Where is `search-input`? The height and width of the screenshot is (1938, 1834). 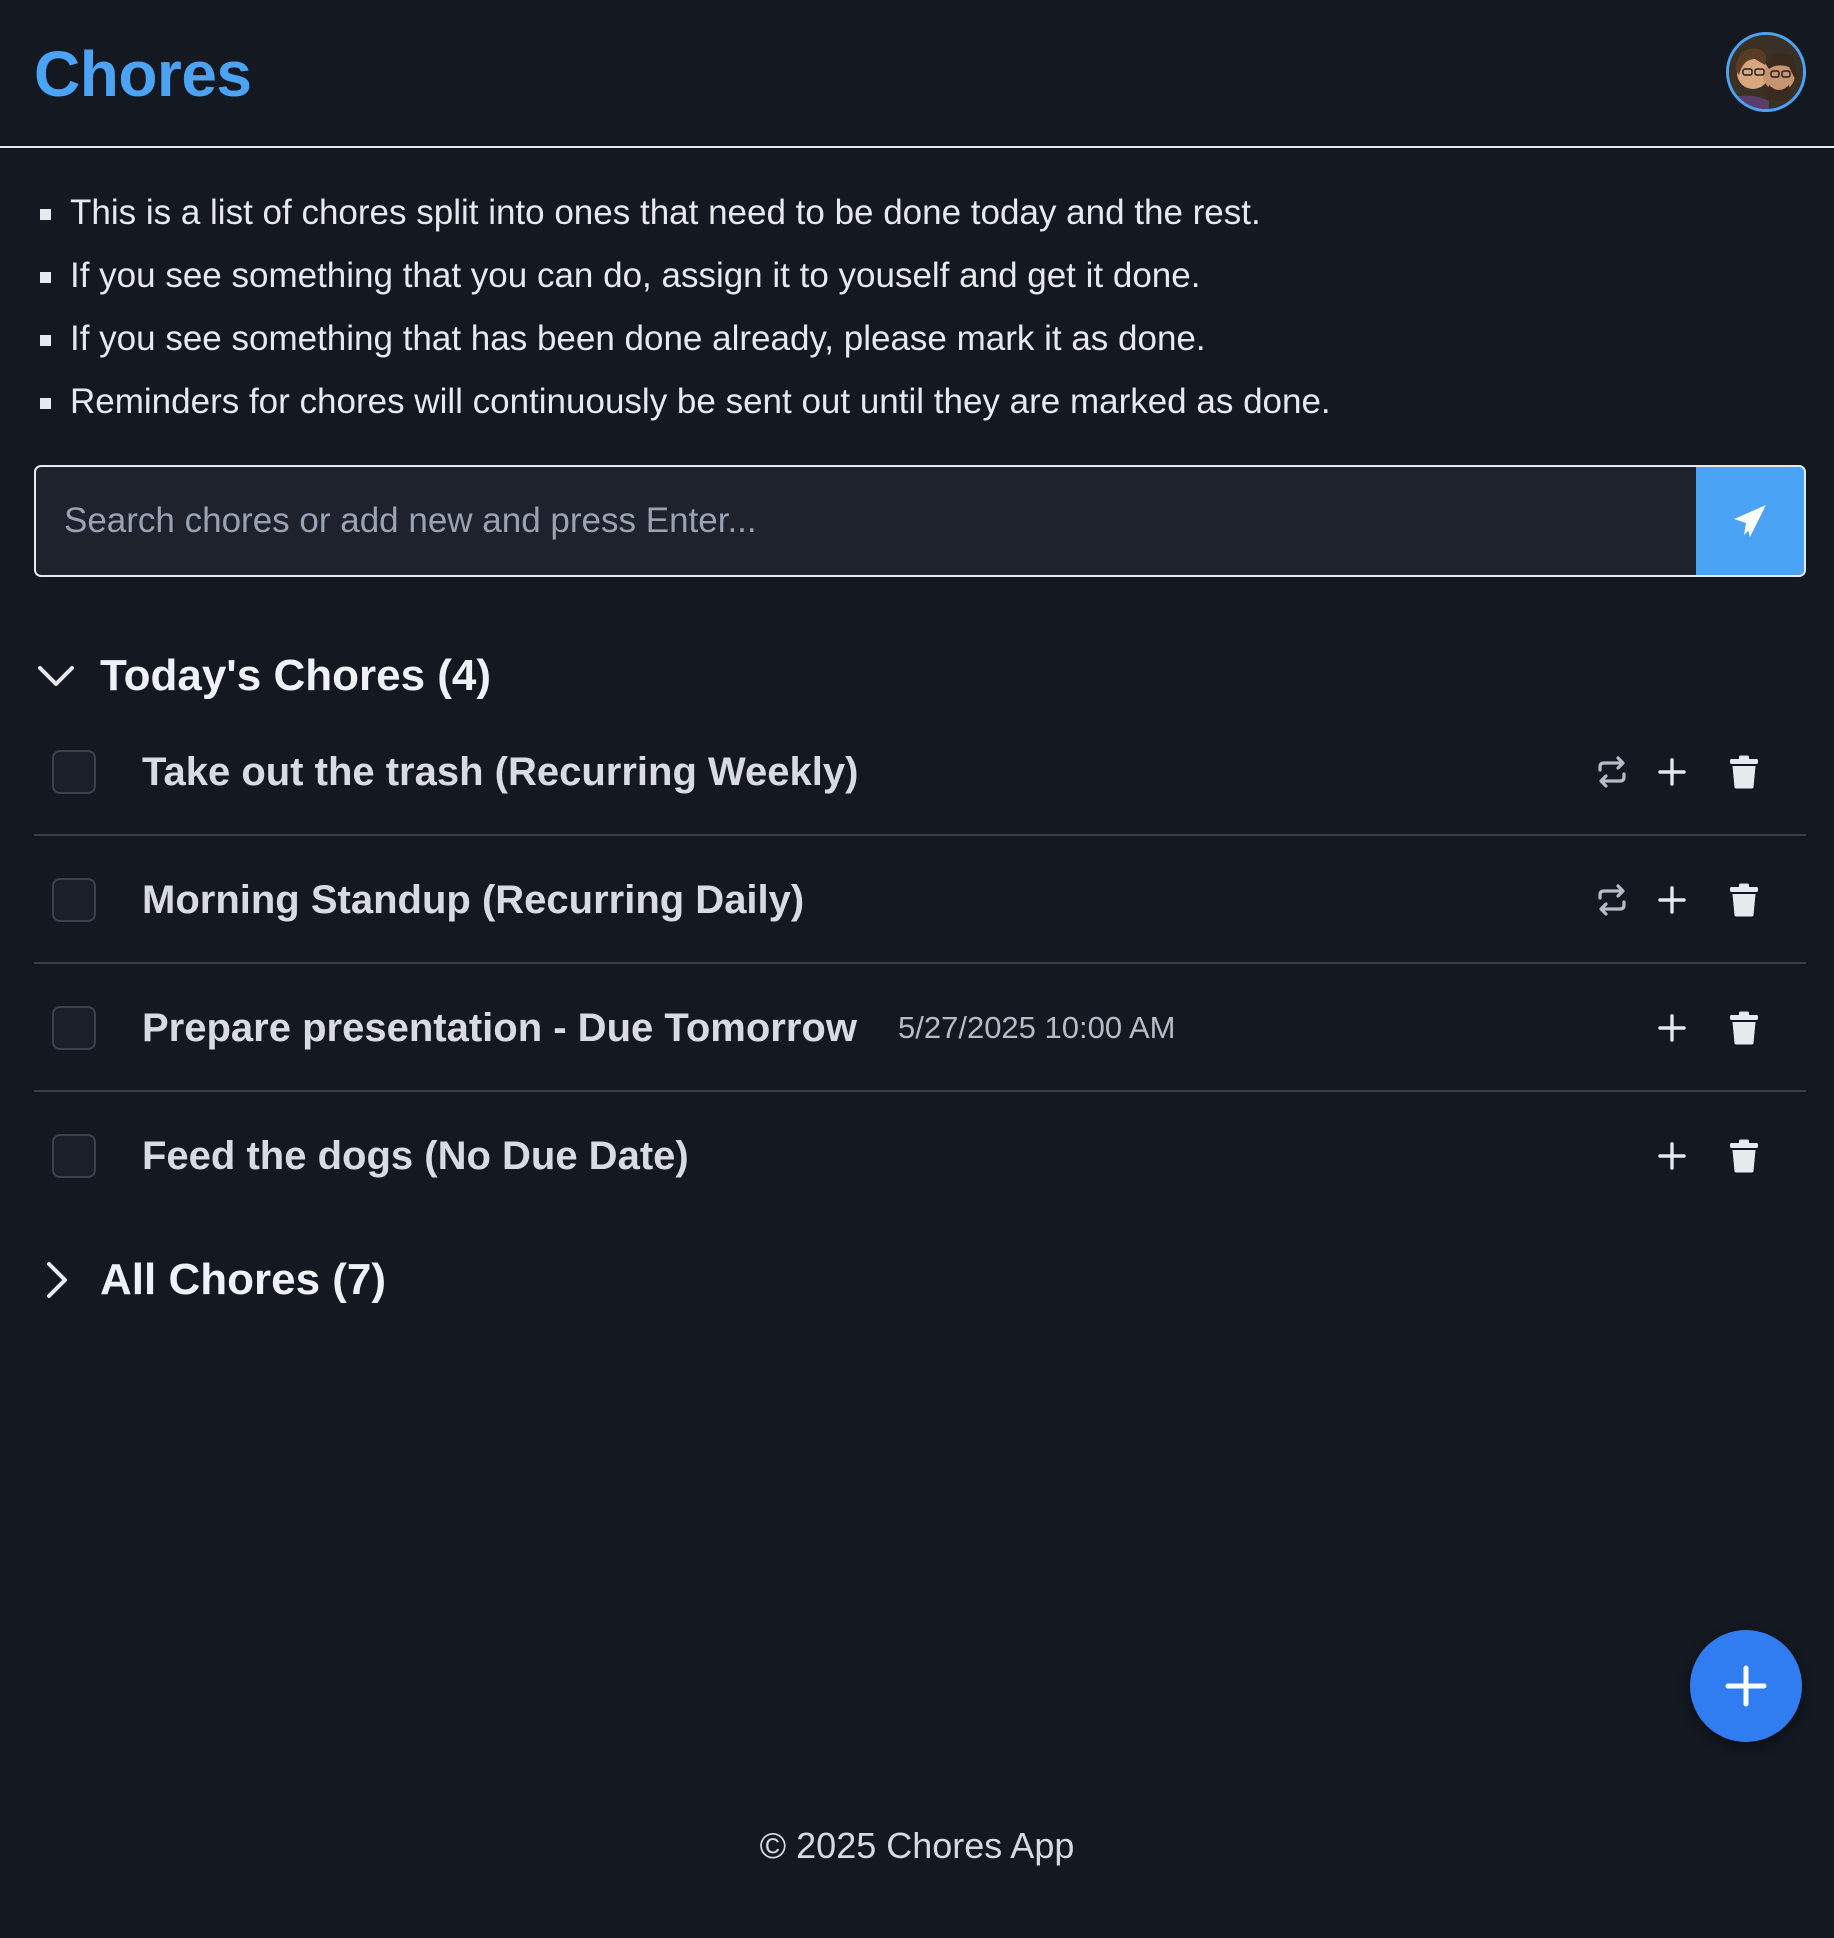
search-input is located at coordinates (867, 521).